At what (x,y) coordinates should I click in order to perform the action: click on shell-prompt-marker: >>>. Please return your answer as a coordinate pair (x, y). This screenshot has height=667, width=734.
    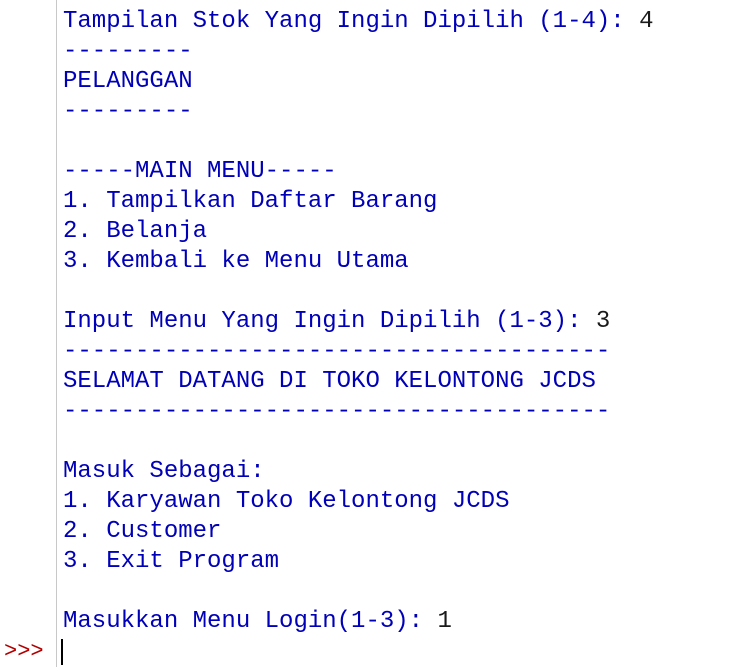
    Looking at the image, I should click on (24, 651).